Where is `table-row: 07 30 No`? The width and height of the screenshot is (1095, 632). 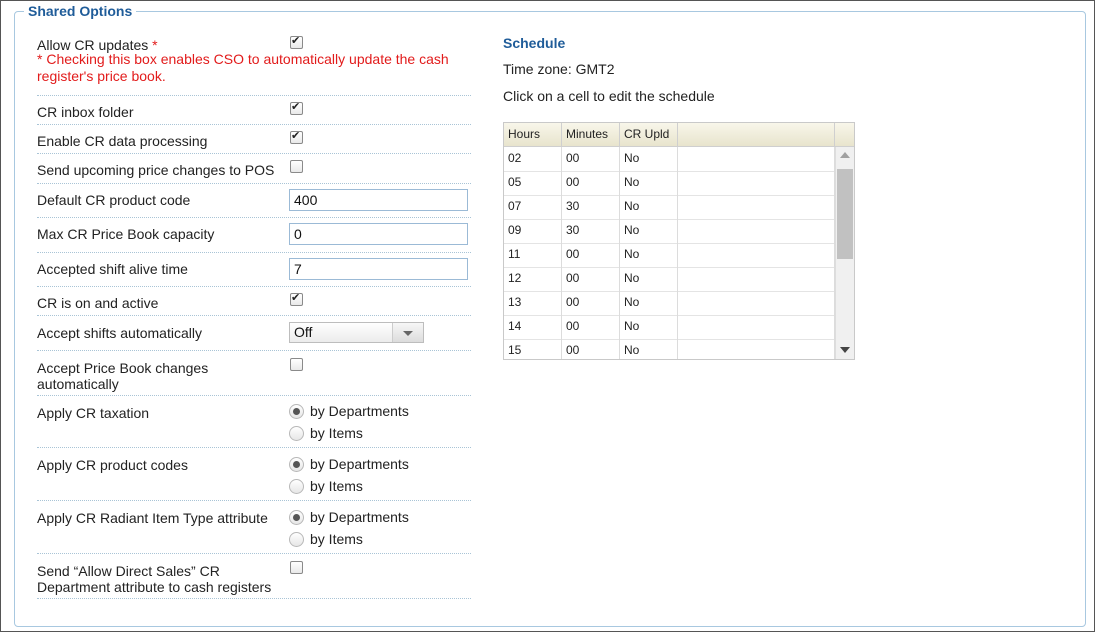 table-row: 07 30 No is located at coordinates (669, 207).